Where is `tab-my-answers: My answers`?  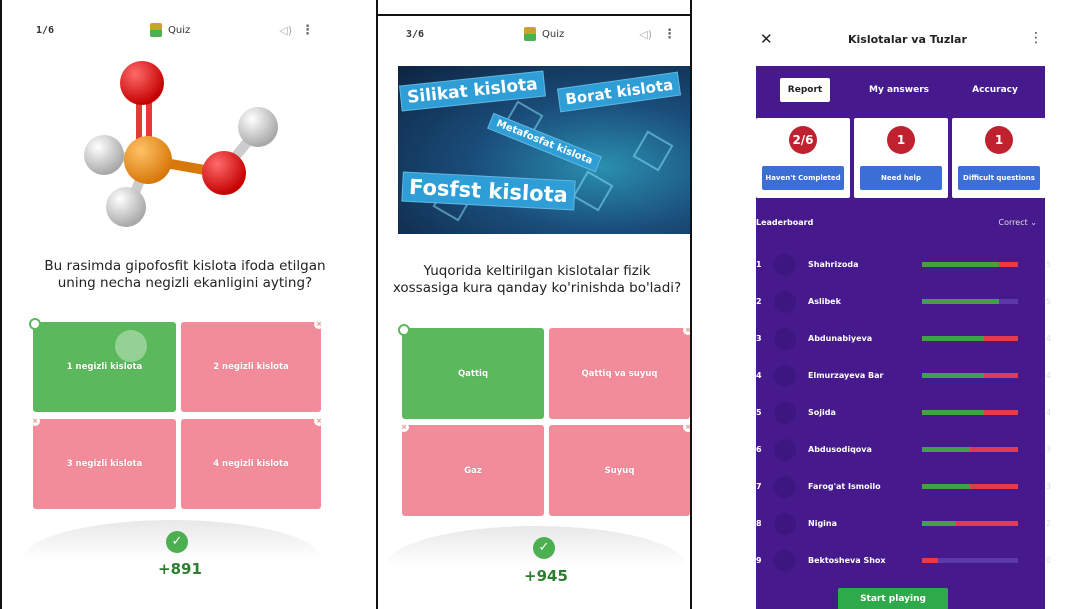 tab-my-answers: My answers is located at coordinates (899, 90).